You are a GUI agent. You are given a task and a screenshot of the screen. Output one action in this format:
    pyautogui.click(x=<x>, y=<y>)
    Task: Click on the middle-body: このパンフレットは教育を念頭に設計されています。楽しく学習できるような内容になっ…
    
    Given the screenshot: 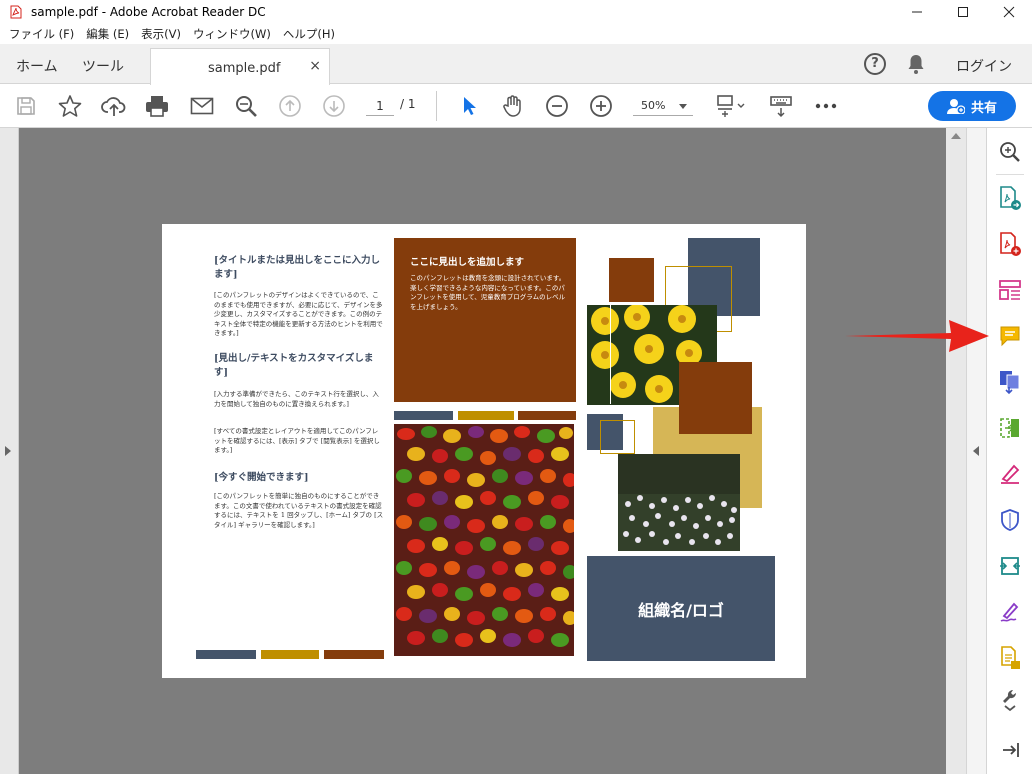 What is the action you would take?
    pyautogui.click(x=488, y=292)
    